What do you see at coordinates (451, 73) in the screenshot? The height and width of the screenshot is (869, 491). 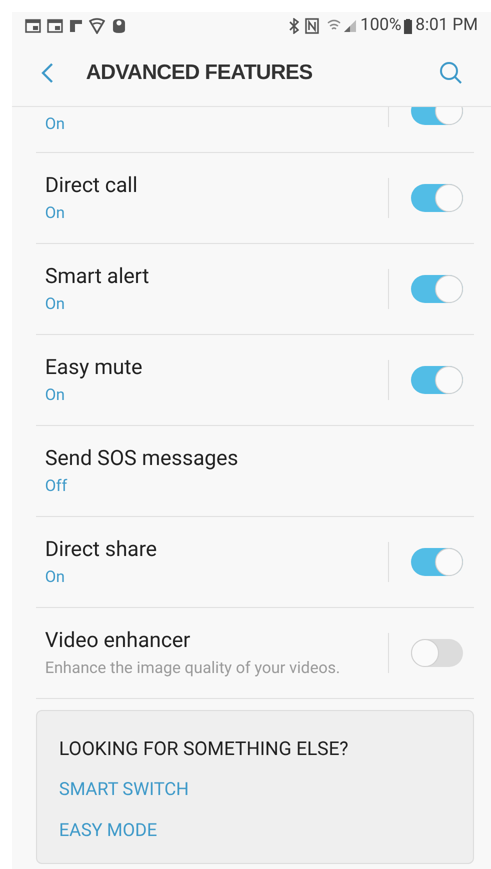 I see `search-icon` at bounding box center [451, 73].